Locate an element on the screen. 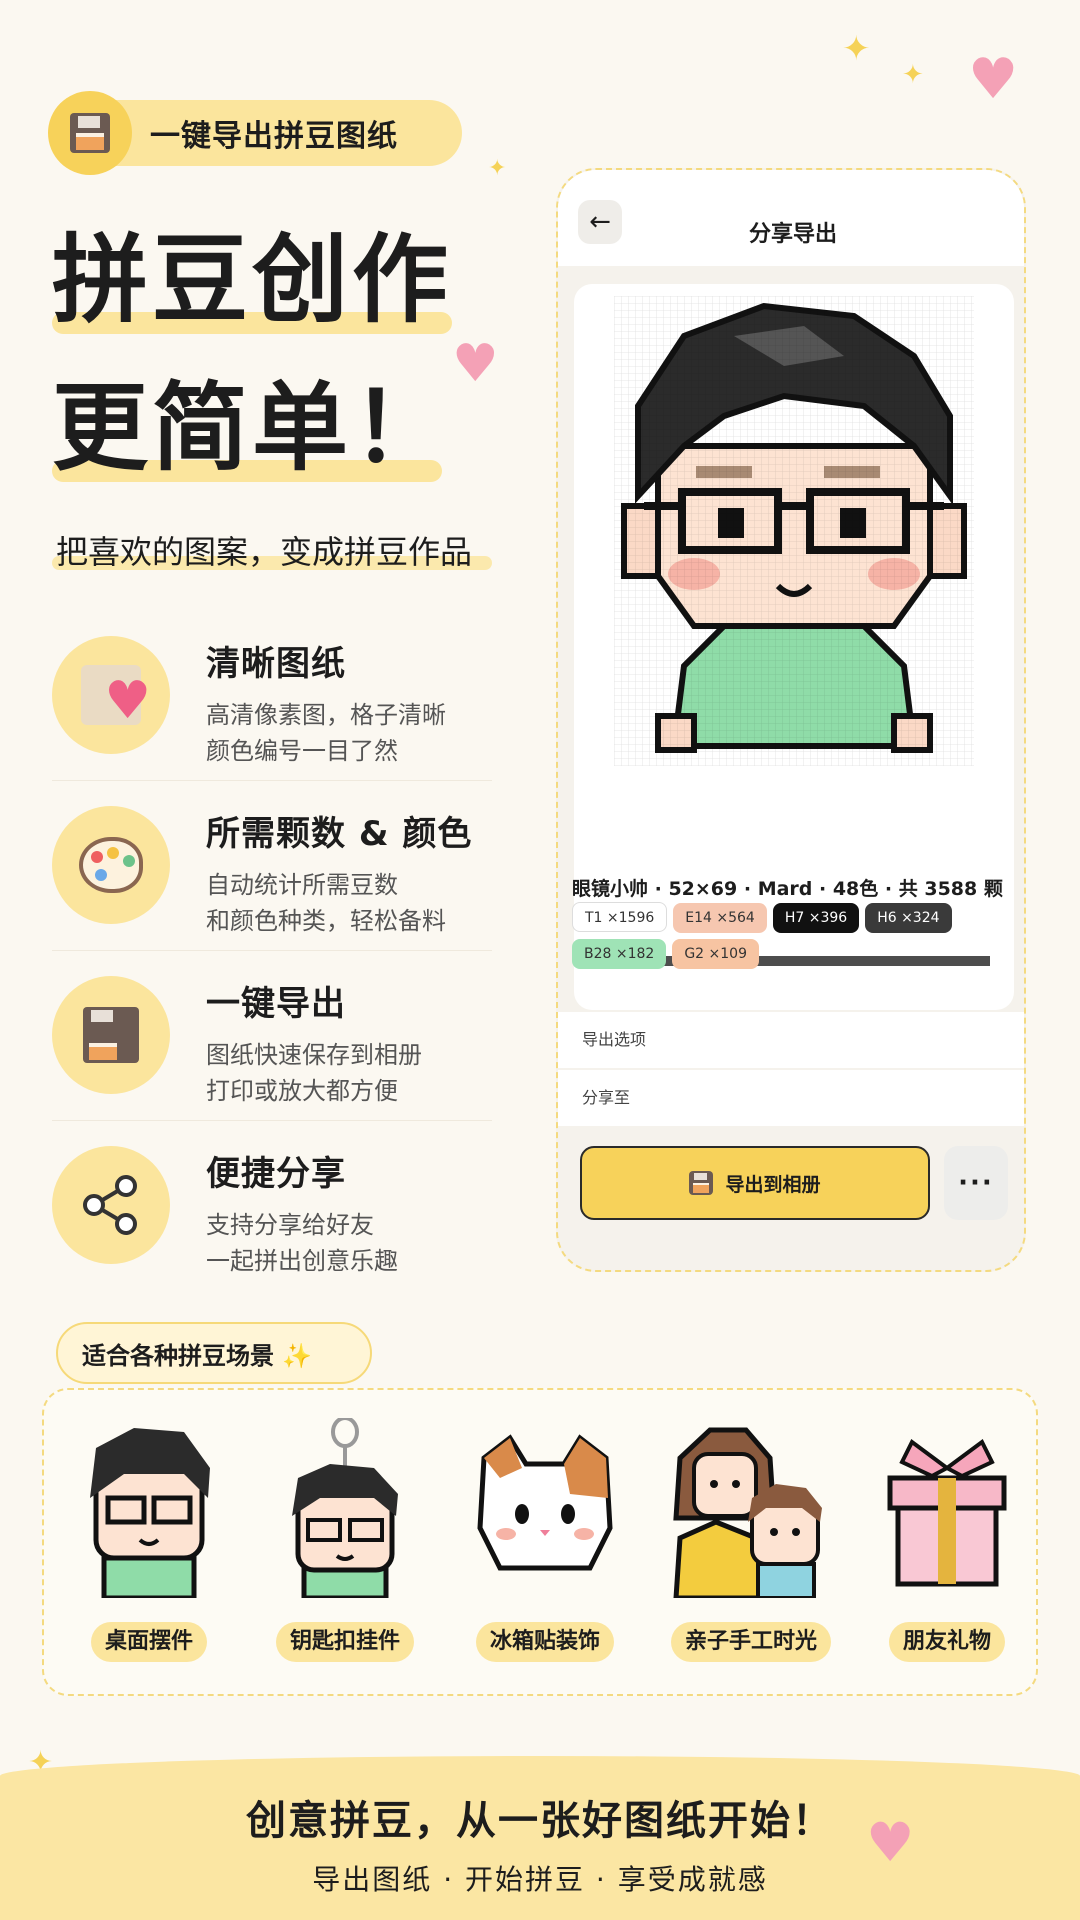 The image size is (1080, 1920). keychain-boy-icon is located at coordinates (345, 1508).